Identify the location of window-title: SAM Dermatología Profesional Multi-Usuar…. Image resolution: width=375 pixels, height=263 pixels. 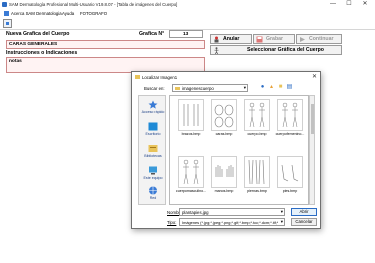
(93, 4).